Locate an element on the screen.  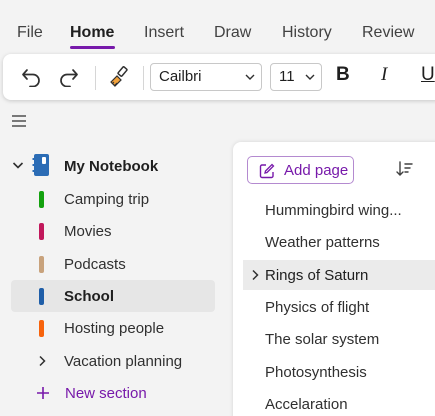
section-label: School is located at coordinates (89, 296).